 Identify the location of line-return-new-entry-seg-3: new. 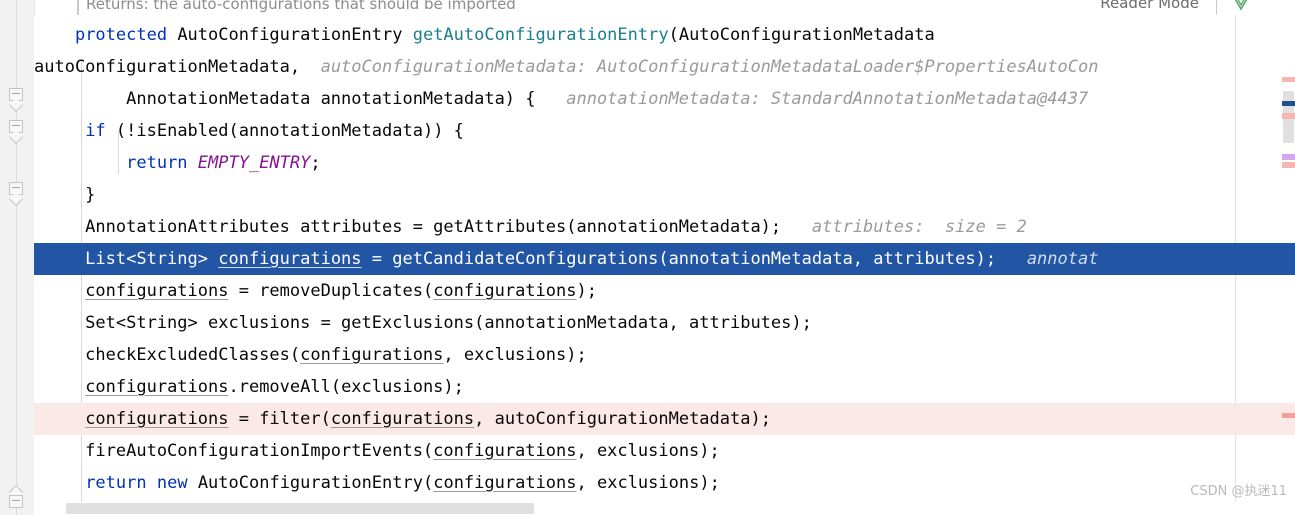
(172, 483).